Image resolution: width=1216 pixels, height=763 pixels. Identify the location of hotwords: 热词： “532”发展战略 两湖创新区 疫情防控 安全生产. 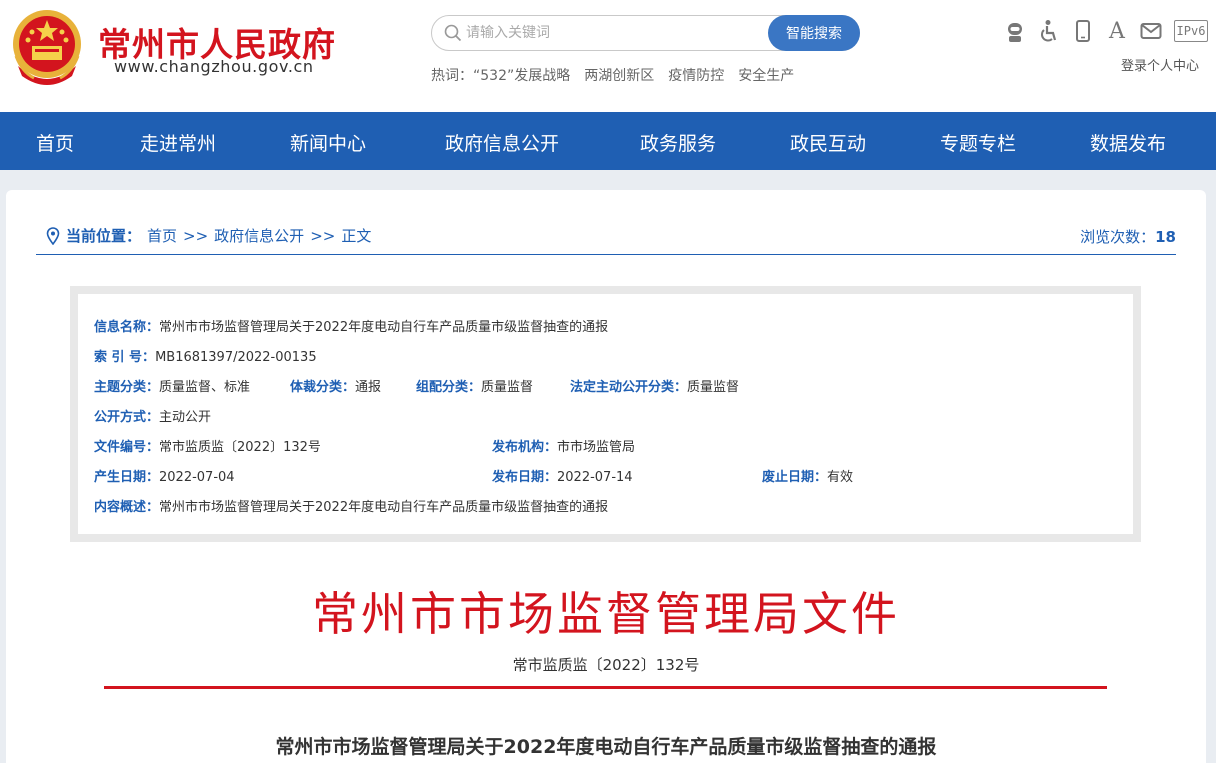
(612, 75).